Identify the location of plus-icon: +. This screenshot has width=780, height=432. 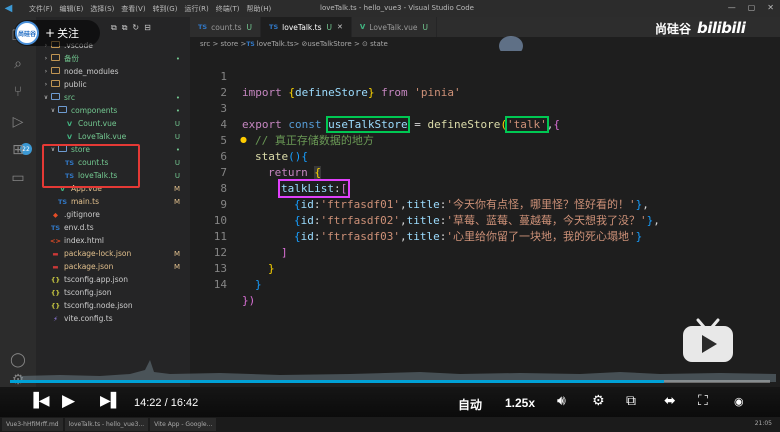
(50, 33).